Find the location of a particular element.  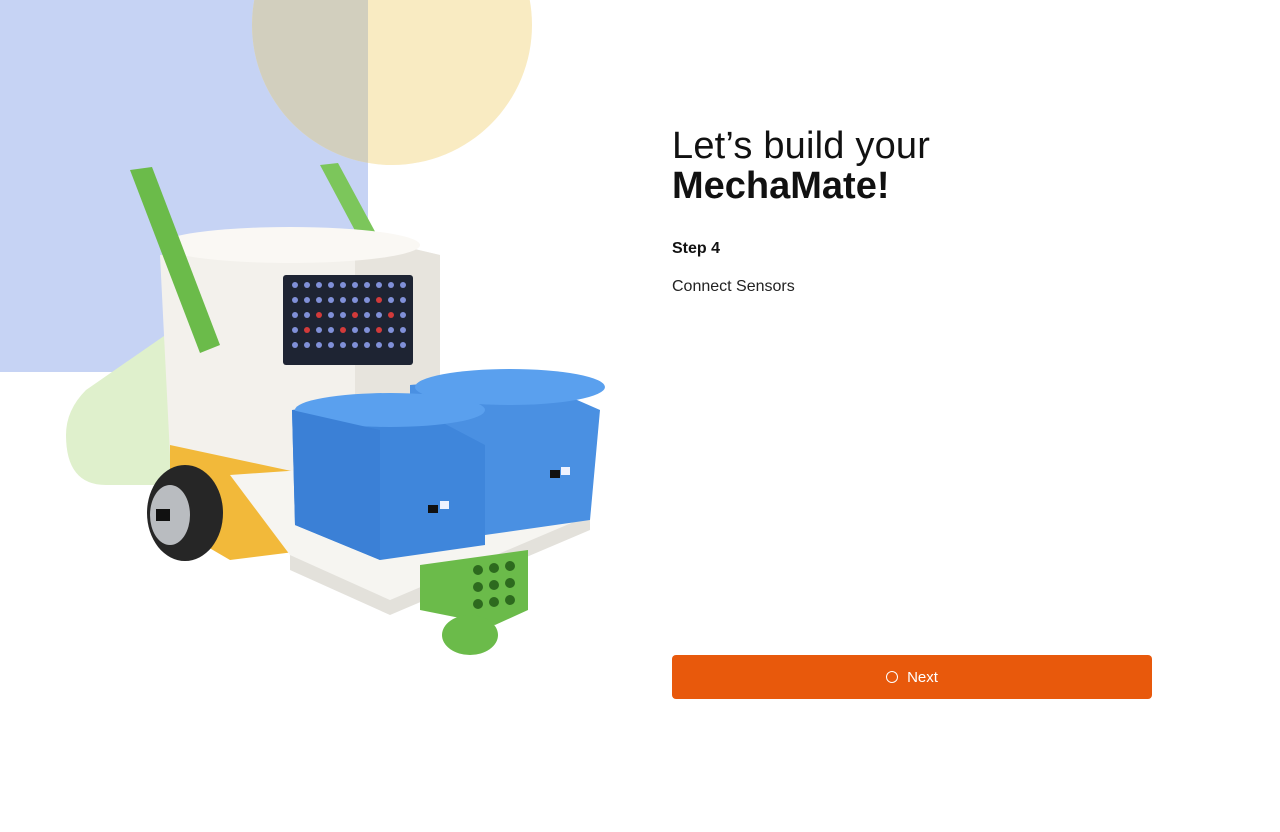

circle-outline-icon is located at coordinates (892, 677).